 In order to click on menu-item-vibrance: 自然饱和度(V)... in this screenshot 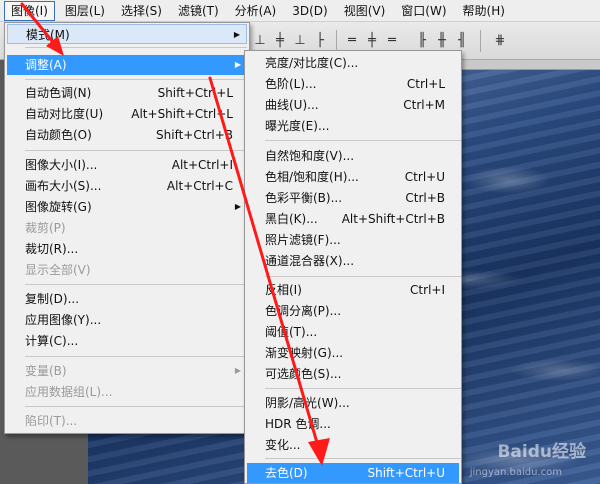, I will do `click(353, 156)`.